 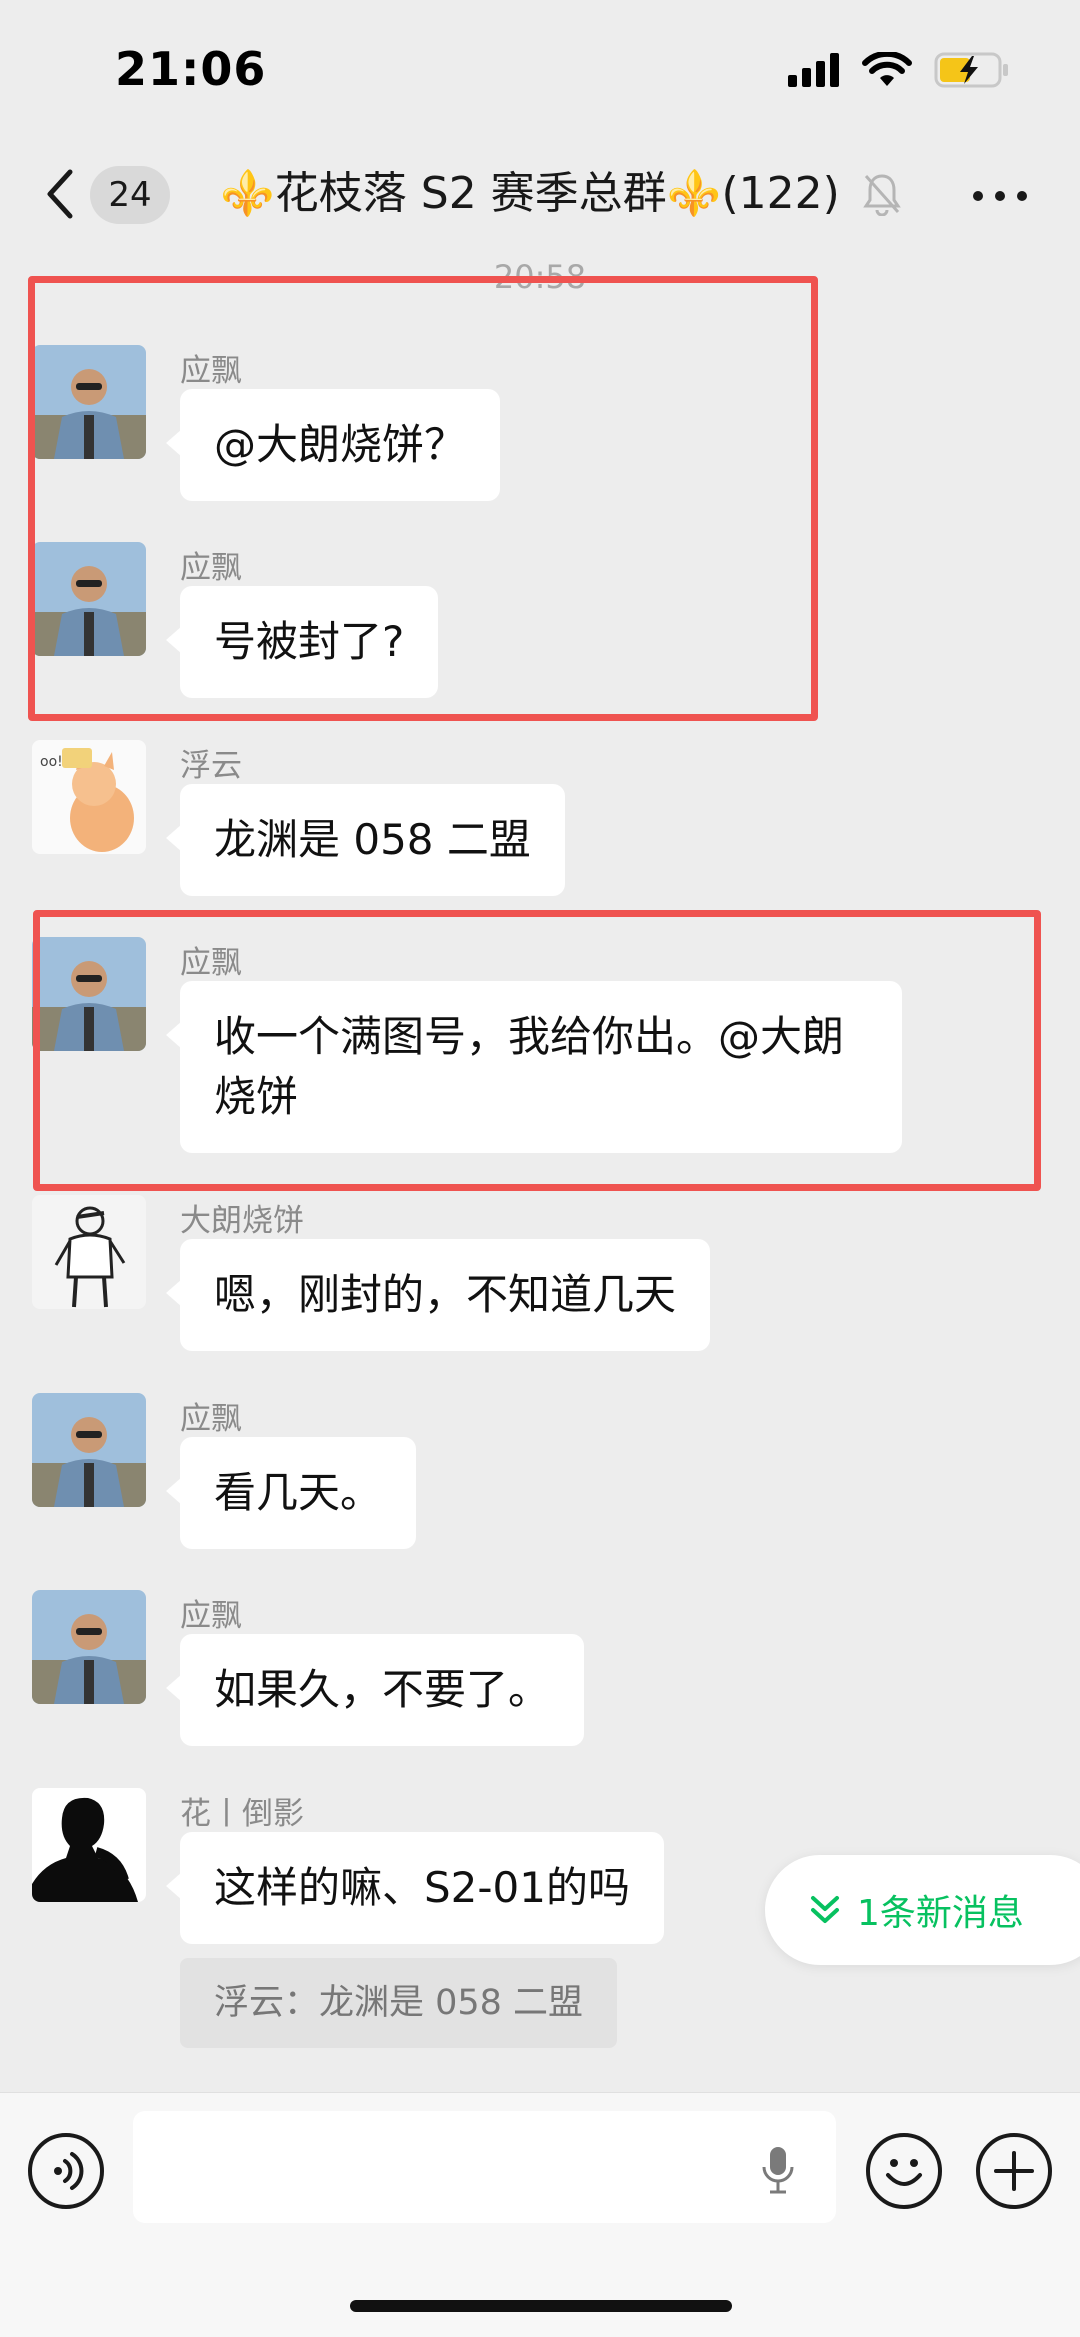 What do you see at coordinates (242, 1221) in the screenshot?
I see `sender-name: 大朗烧饼` at bounding box center [242, 1221].